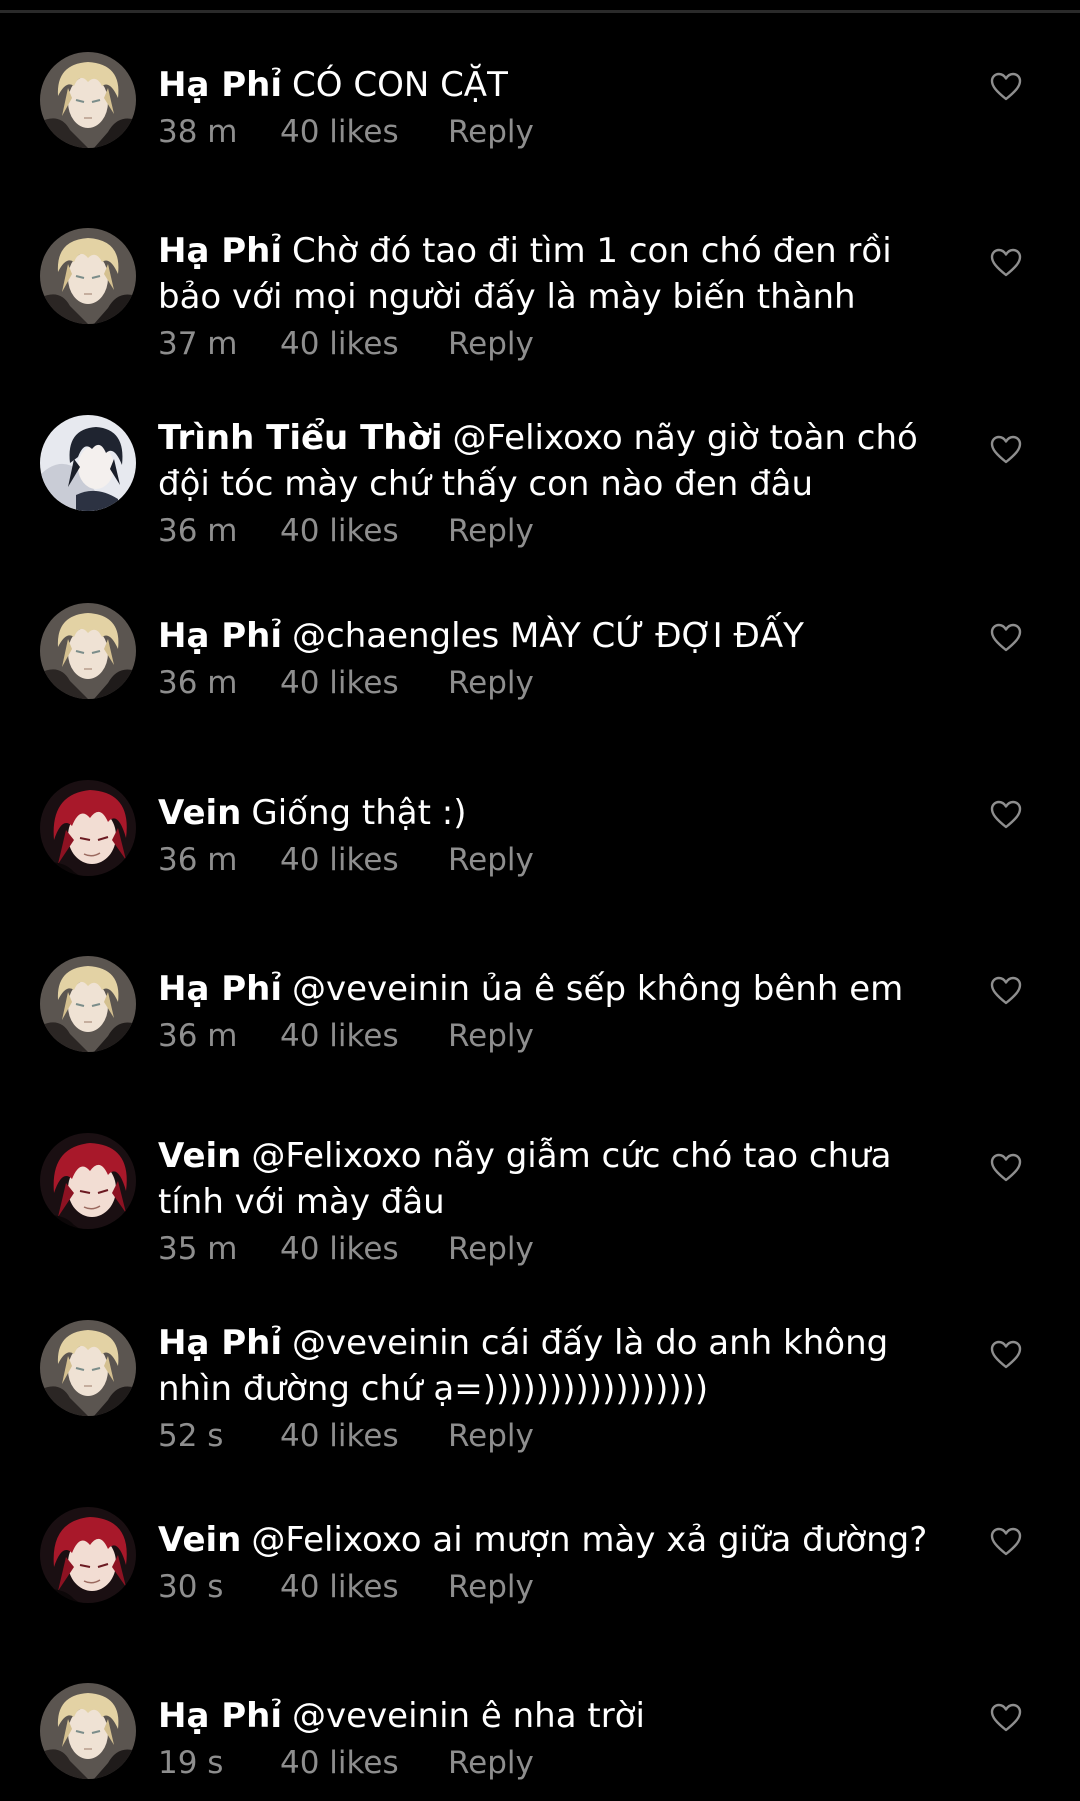  What do you see at coordinates (198, 344) in the screenshot?
I see `comment-time: 37 m` at bounding box center [198, 344].